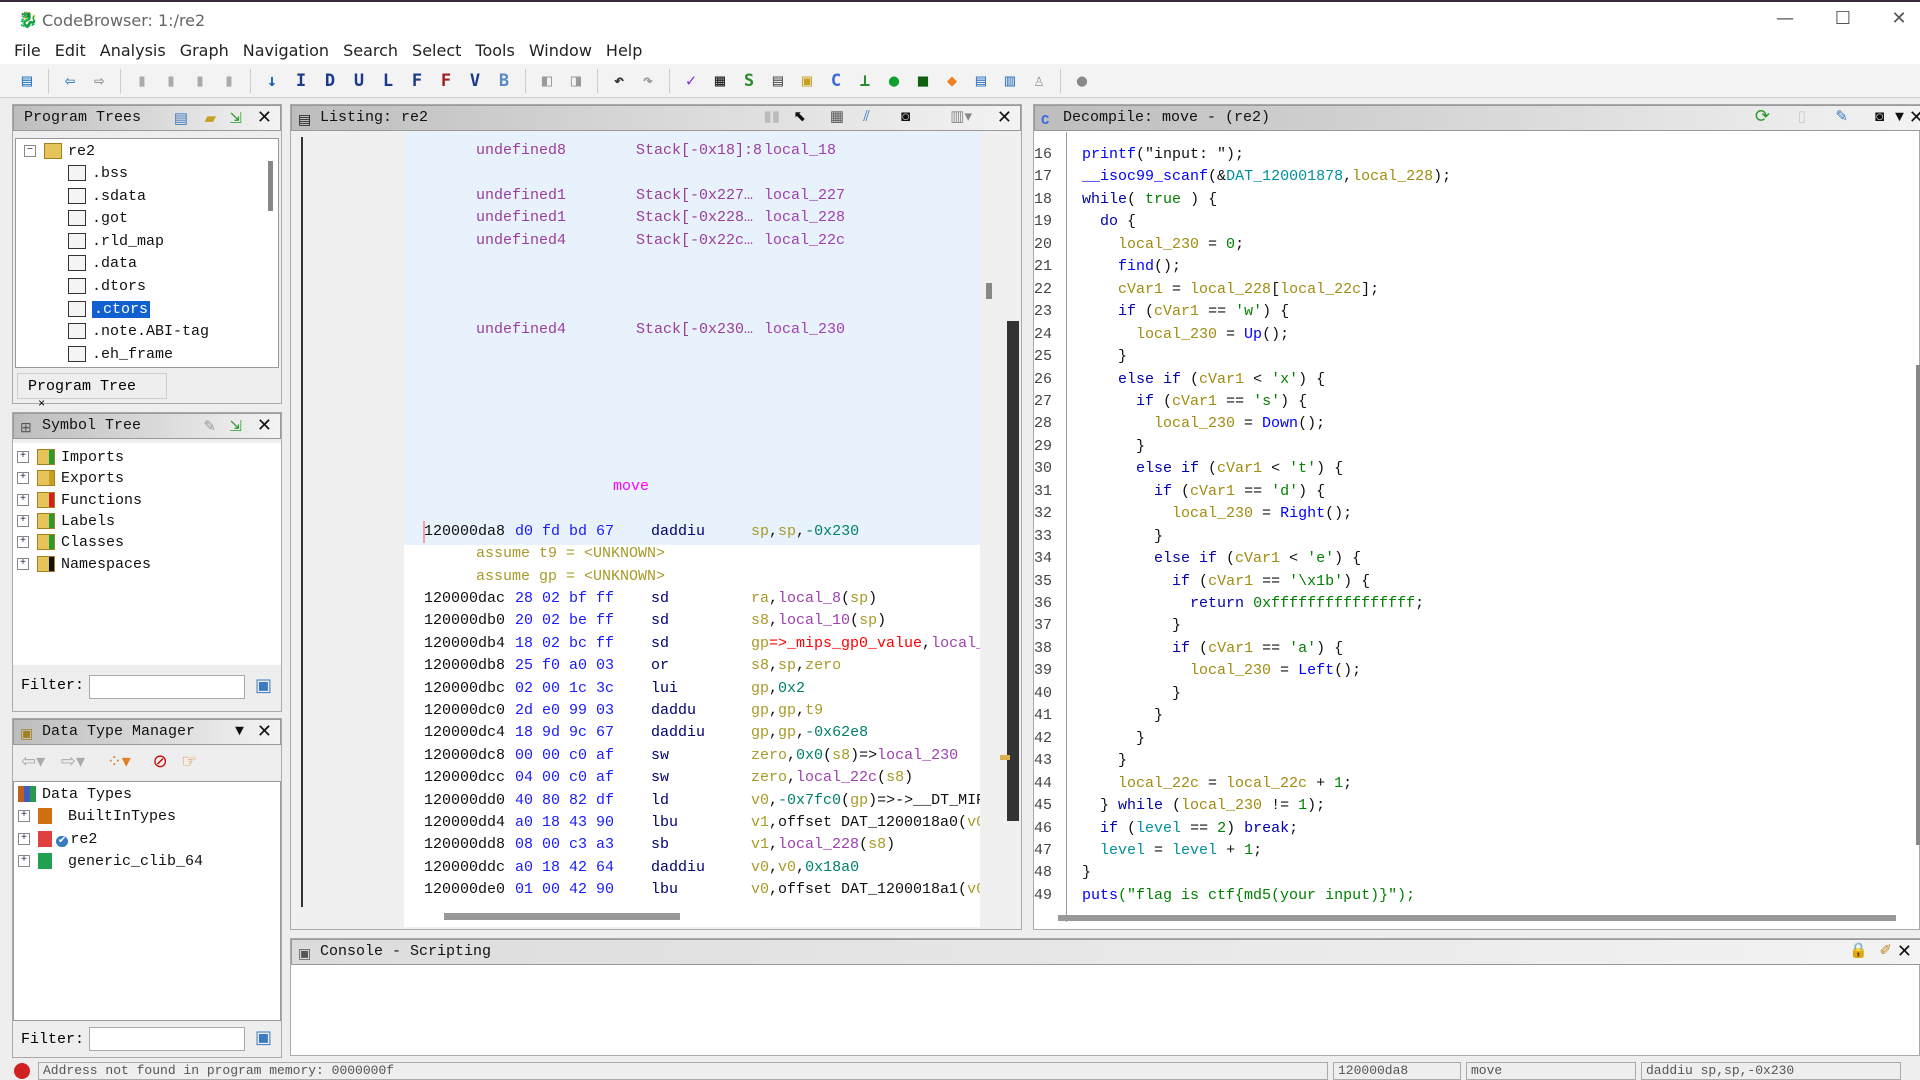 This screenshot has height=1080, width=1920. Describe the element at coordinates (57, 839) in the screenshot. I see `archive-item: + ✔ re2` at that location.